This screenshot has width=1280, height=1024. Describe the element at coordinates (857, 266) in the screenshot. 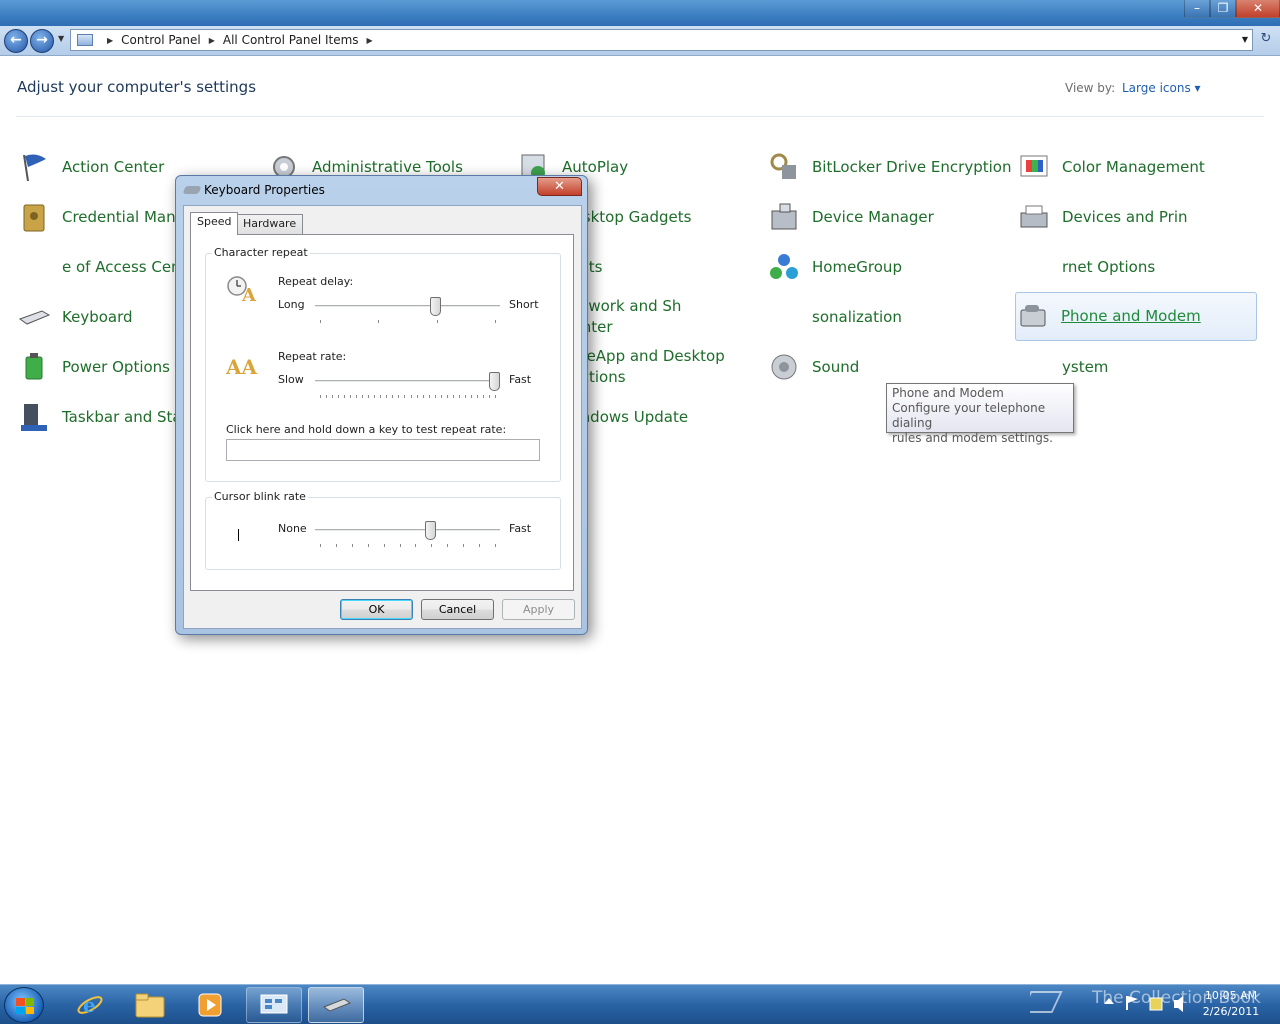

I see `cp-item-label: HomeGroup` at that location.